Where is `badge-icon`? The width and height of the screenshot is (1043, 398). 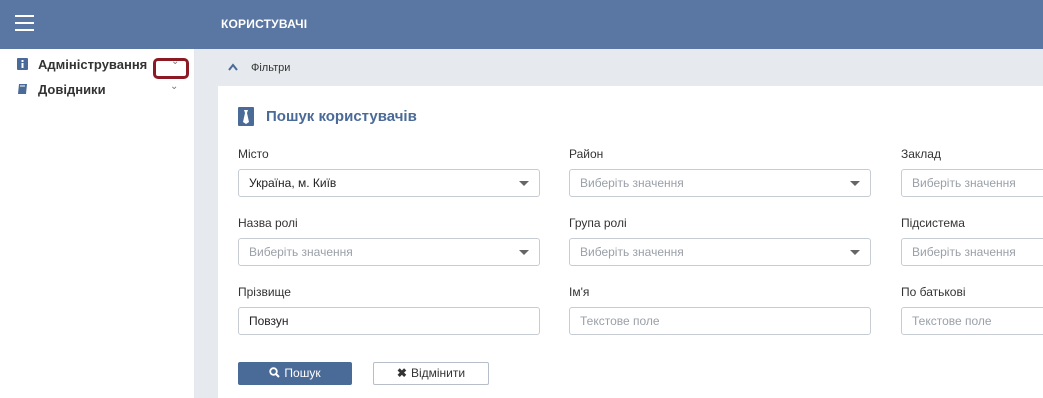
badge-icon is located at coordinates (22, 64).